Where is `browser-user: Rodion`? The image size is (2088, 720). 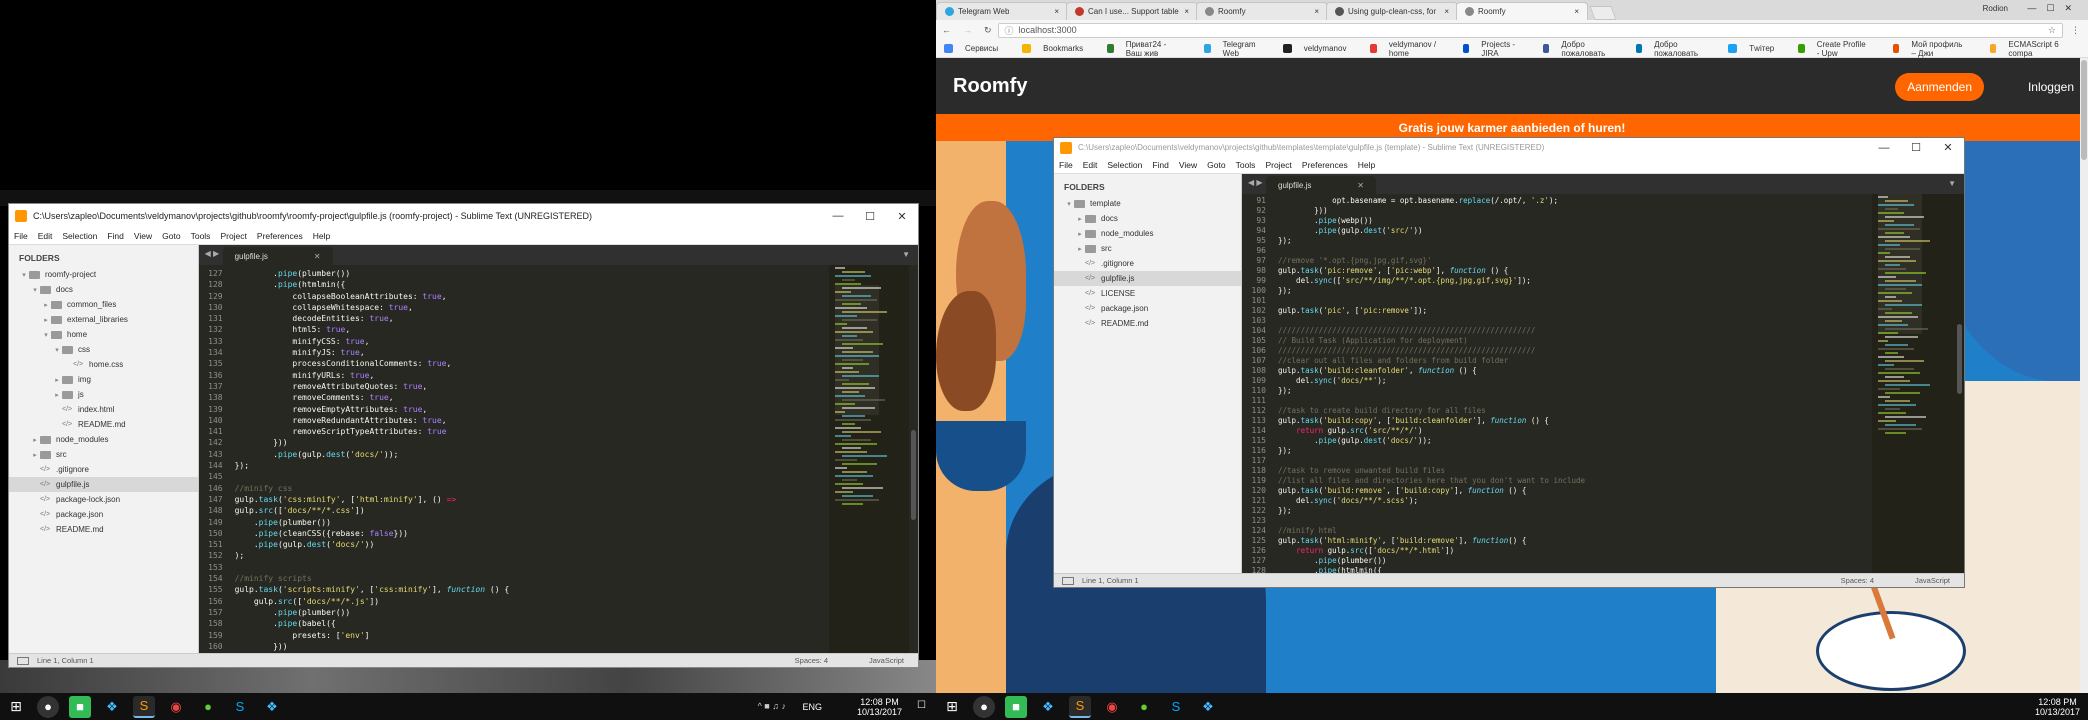
browser-user: Rodion is located at coordinates (1995, 8).